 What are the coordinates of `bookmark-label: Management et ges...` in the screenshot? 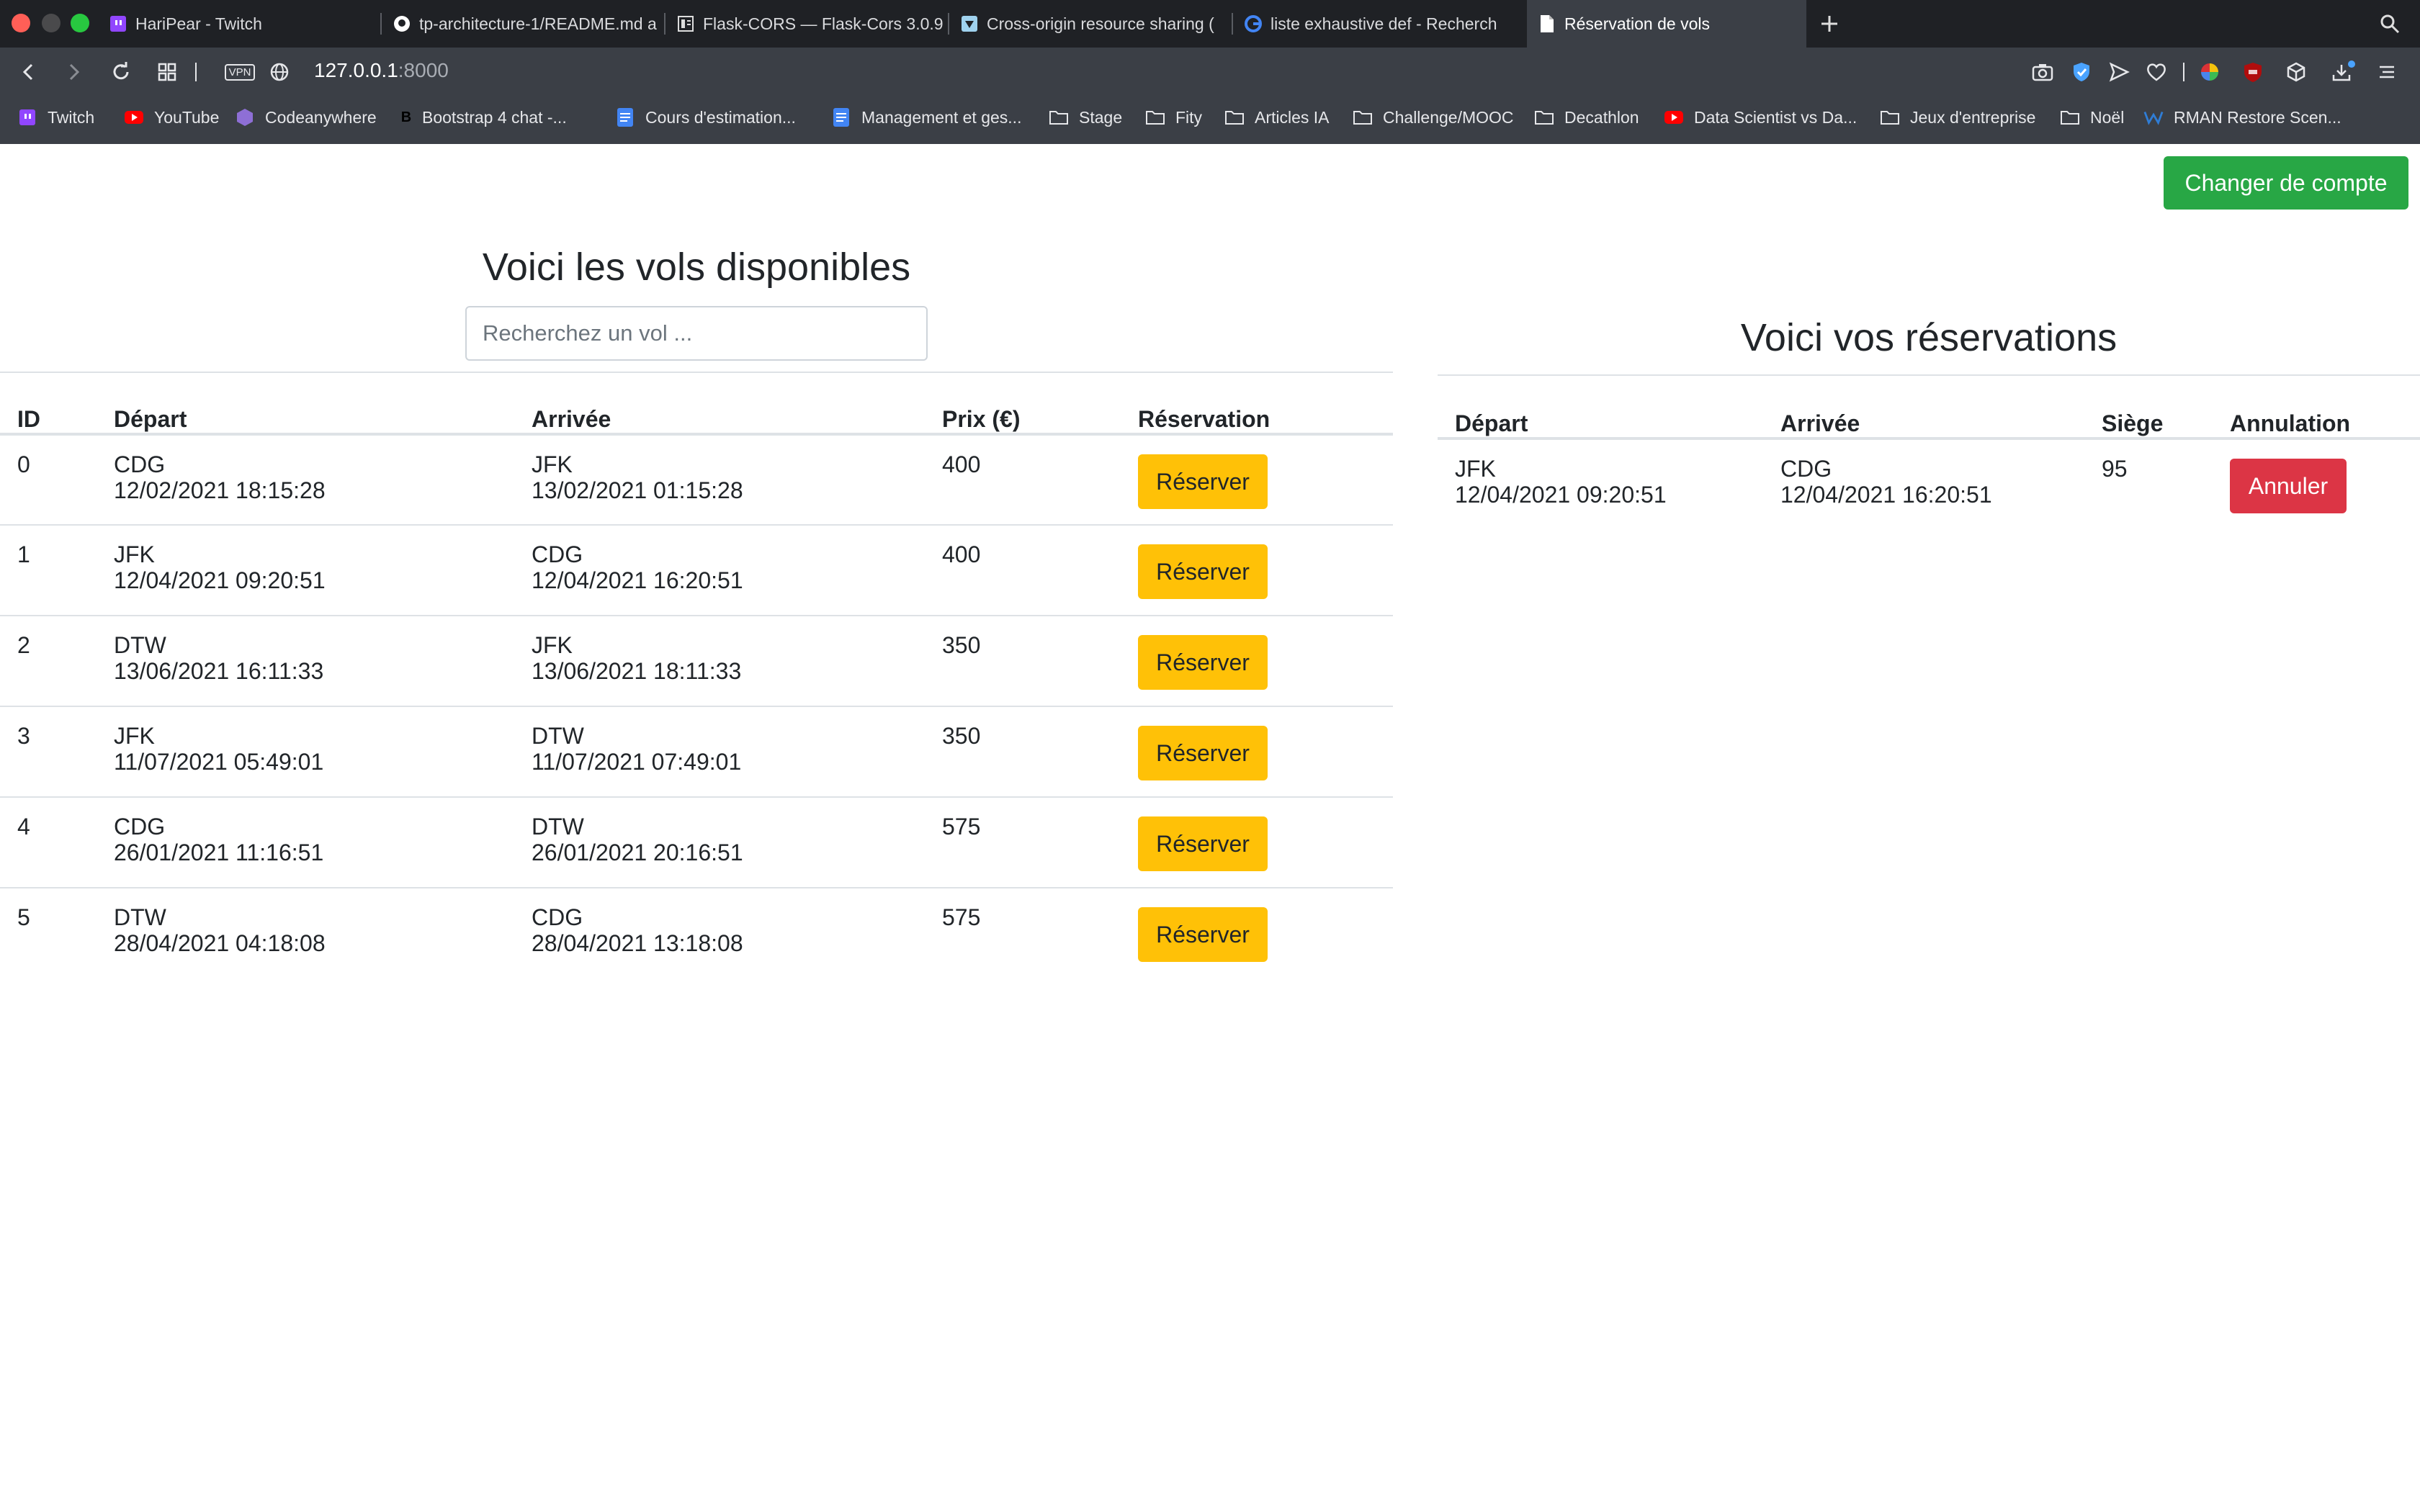 It's located at (941, 117).